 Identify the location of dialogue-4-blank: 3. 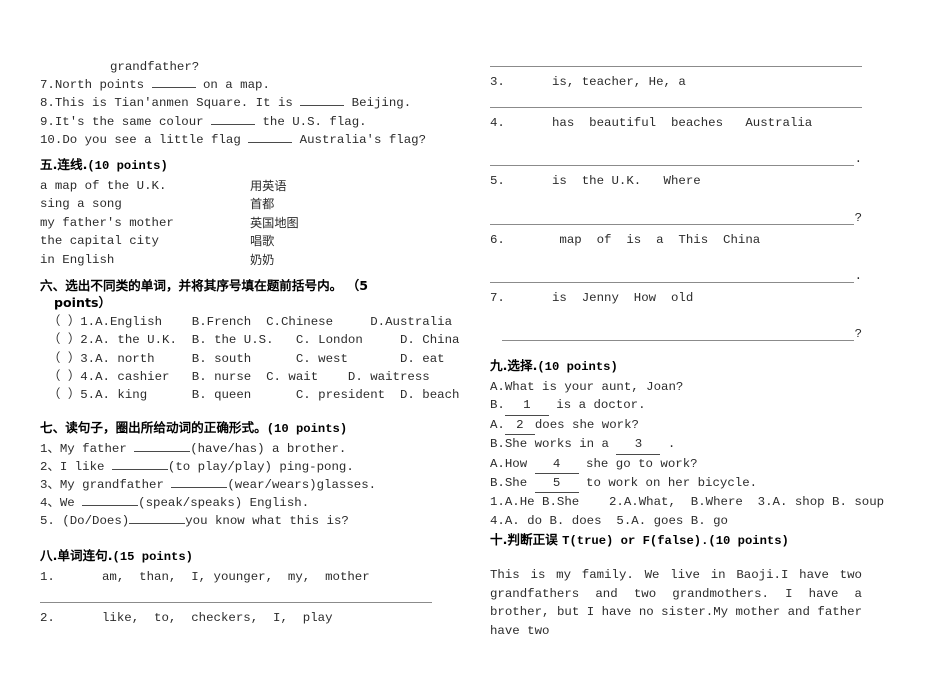
(638, 445).